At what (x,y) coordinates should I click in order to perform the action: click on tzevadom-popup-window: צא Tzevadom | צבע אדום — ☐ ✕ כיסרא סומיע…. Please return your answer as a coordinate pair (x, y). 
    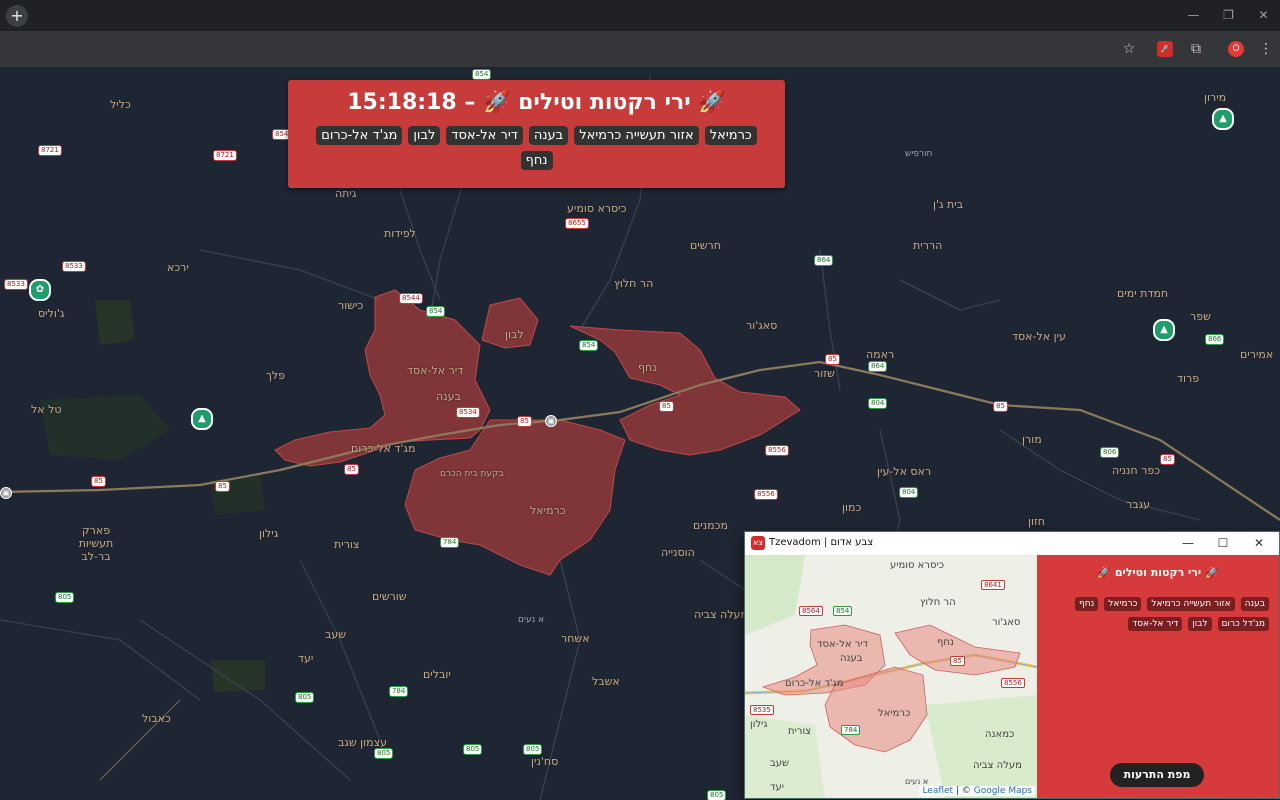
    Looking at the image, I should click on (1012, 665).